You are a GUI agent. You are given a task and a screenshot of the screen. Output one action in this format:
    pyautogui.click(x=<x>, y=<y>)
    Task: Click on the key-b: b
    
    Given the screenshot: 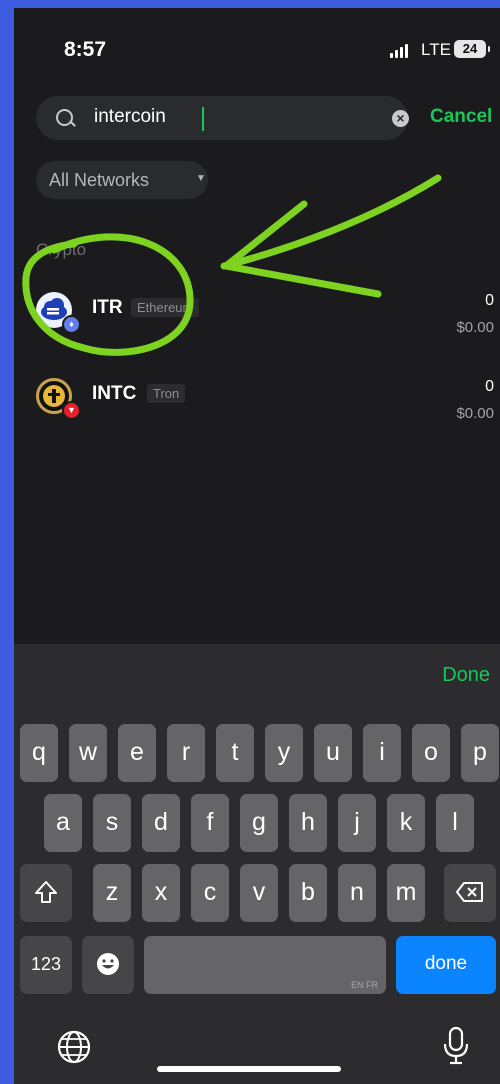 What is the action you would take?
    pyautogui.click(x=308, y=893)
    